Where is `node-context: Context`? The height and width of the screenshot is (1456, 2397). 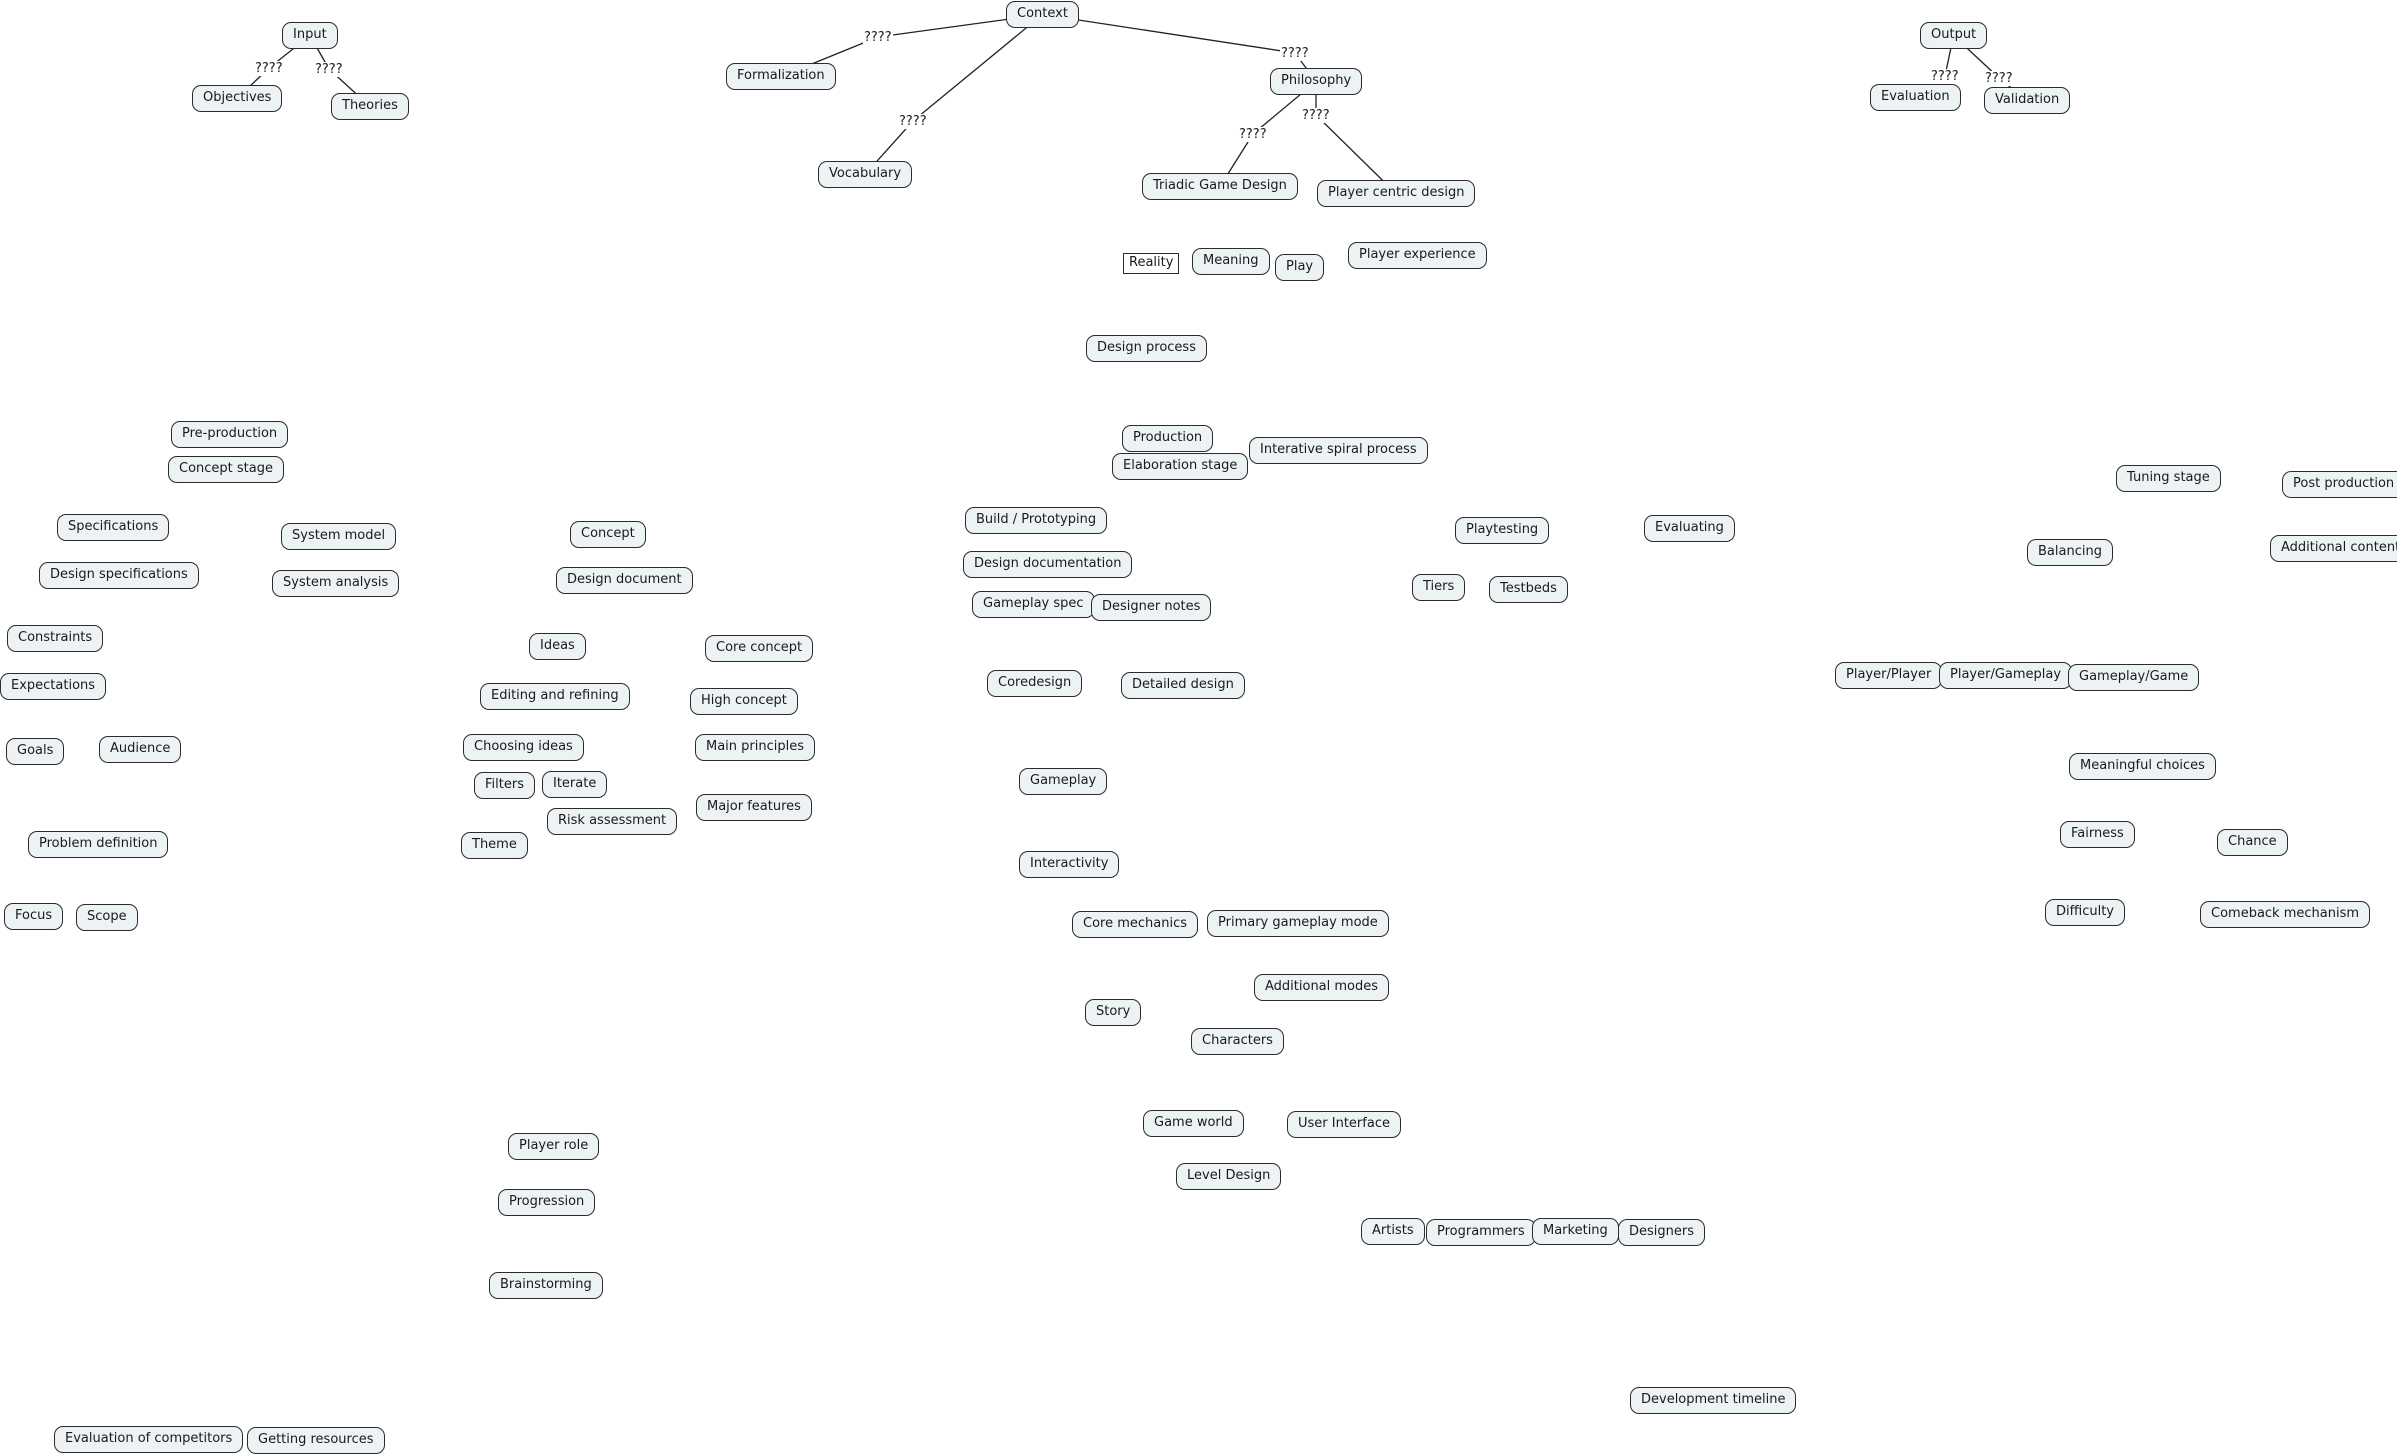 node-context: Context is located at coordinates (1042, 14).